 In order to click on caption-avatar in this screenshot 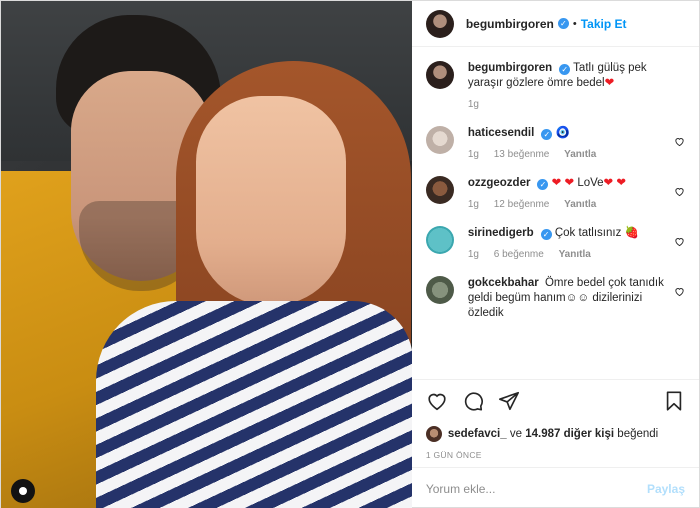, I will do `click(439, 75)`.